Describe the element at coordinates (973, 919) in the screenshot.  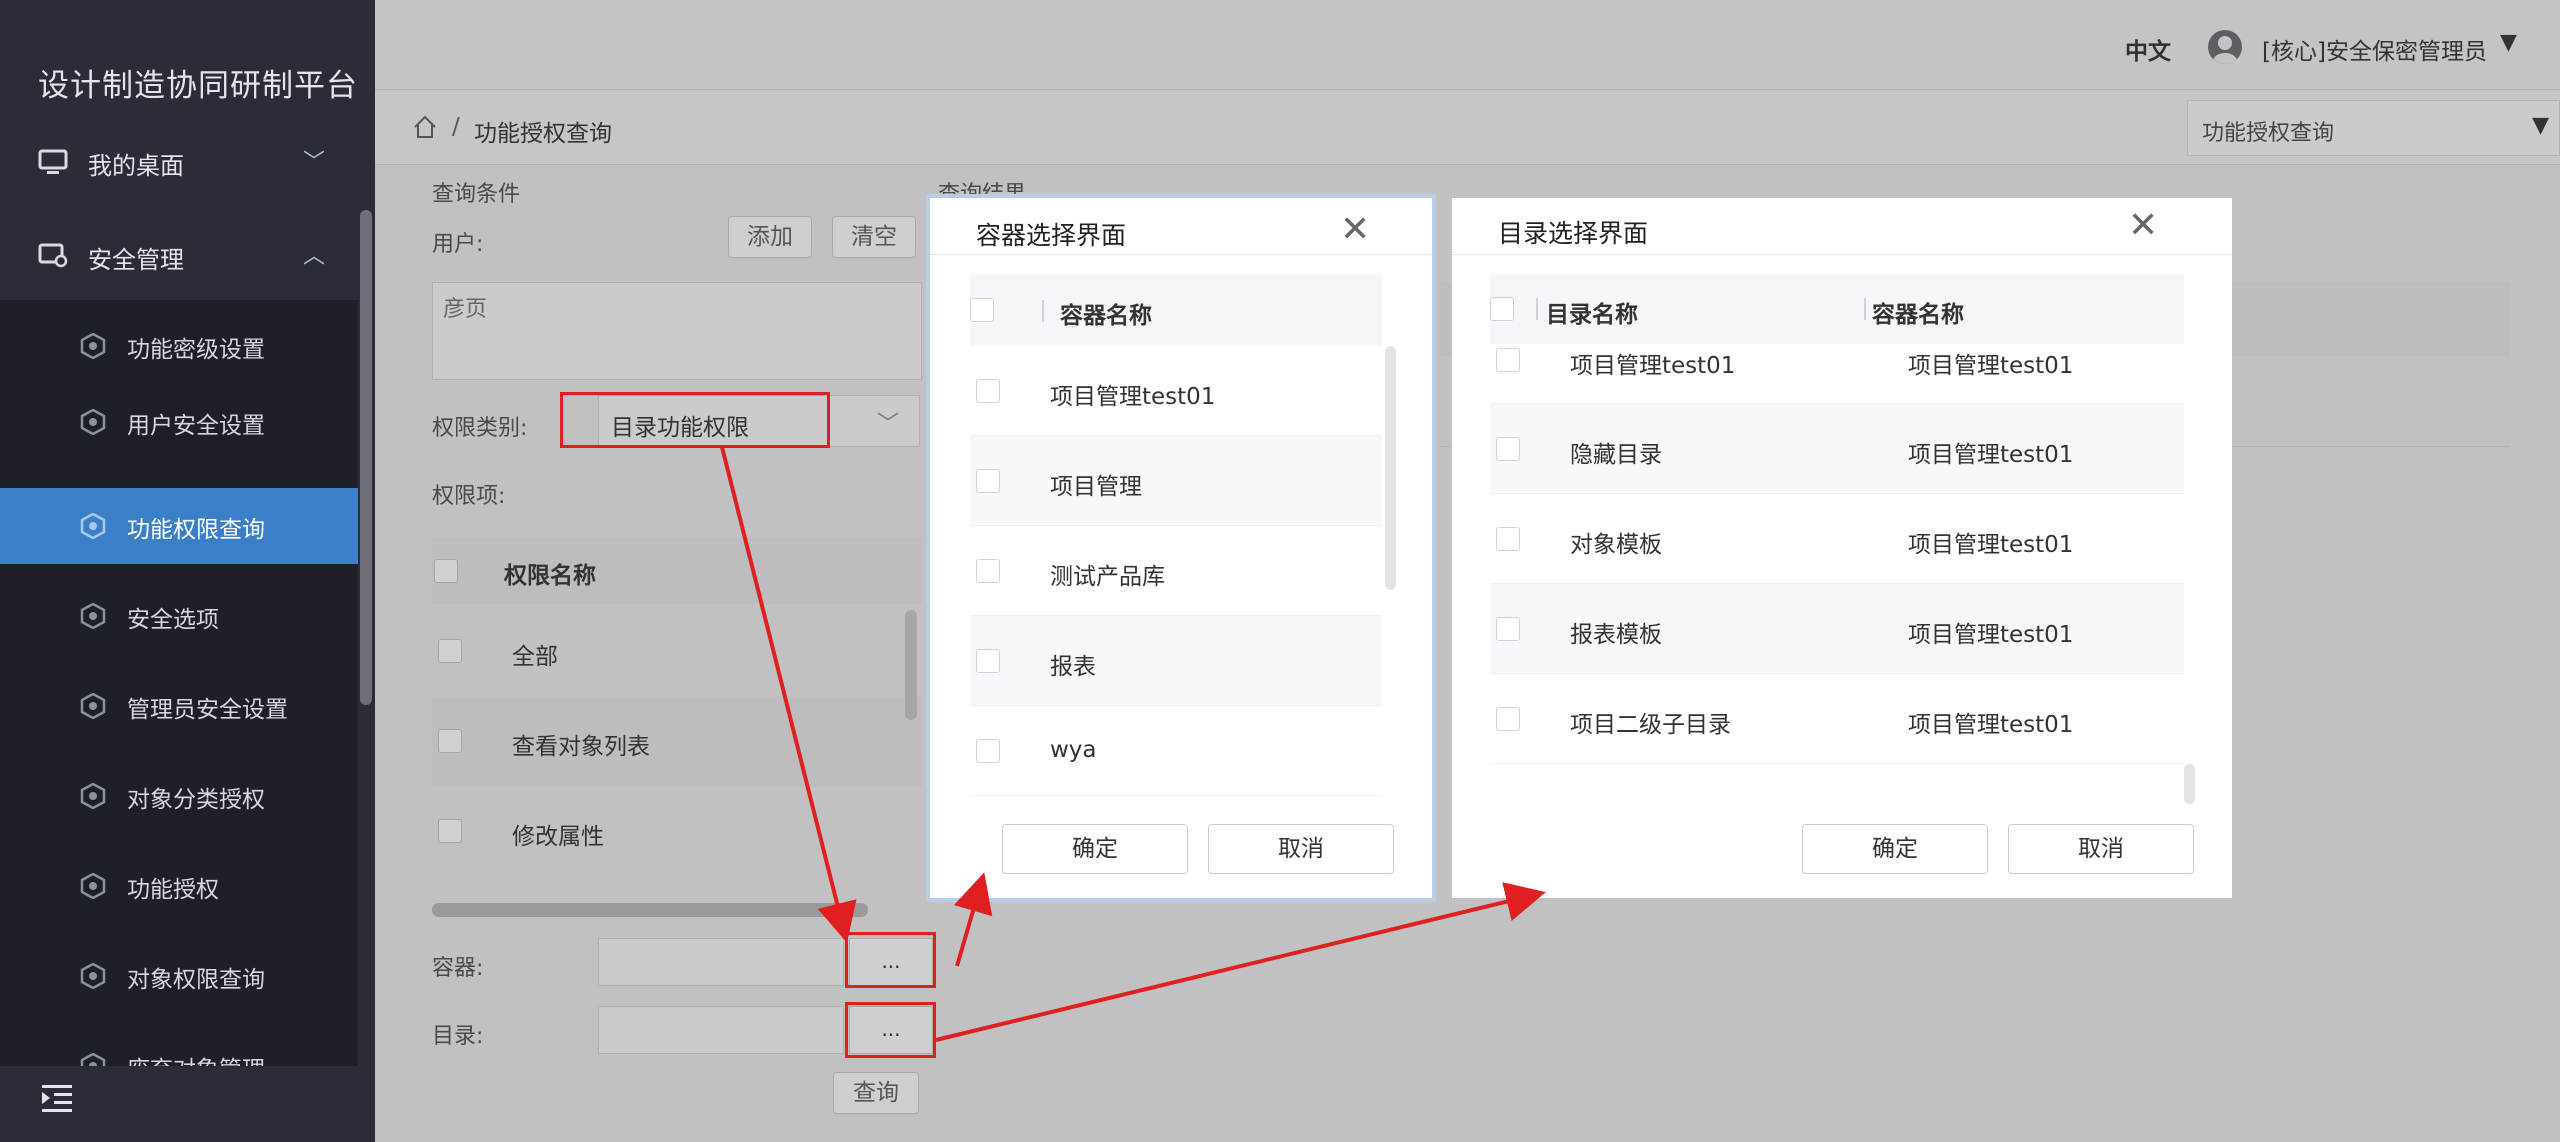
I see `annotation-arrow-to-container-dialog` at that location.